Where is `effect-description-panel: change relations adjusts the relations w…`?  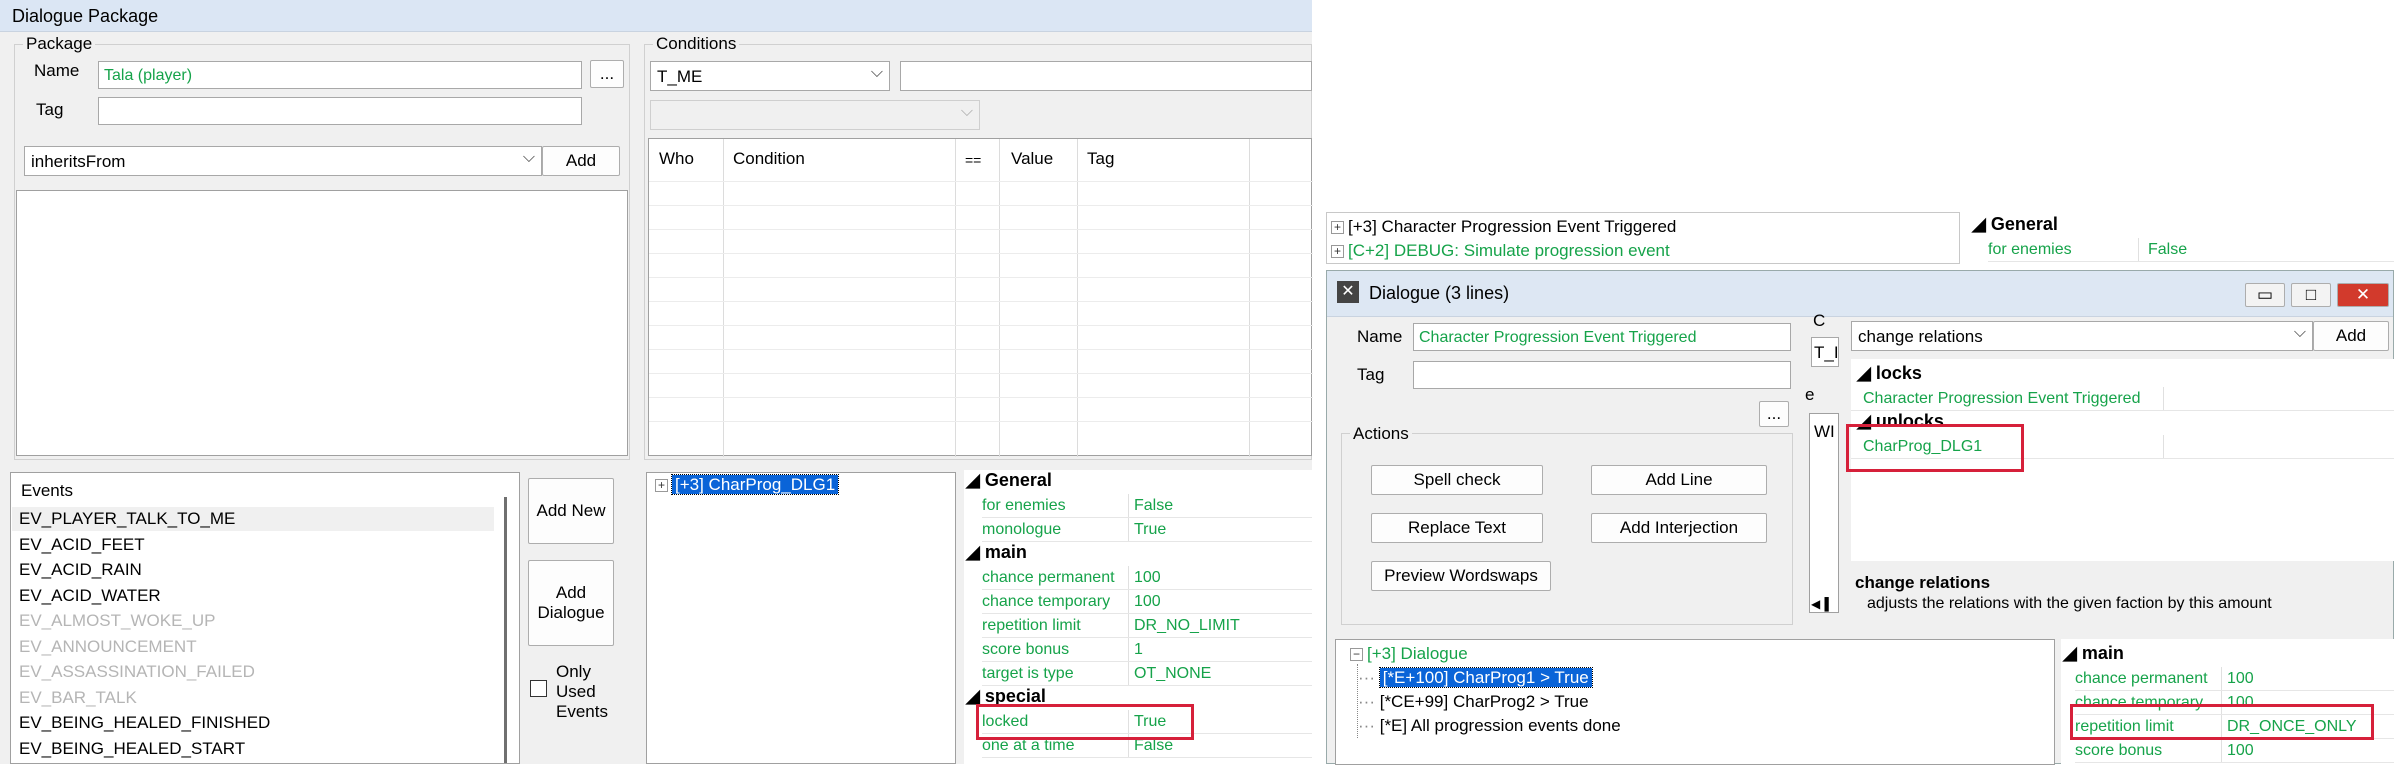 effect-description-panel: change relations adjusts the relations w… is located at coordinates (2122, 598).